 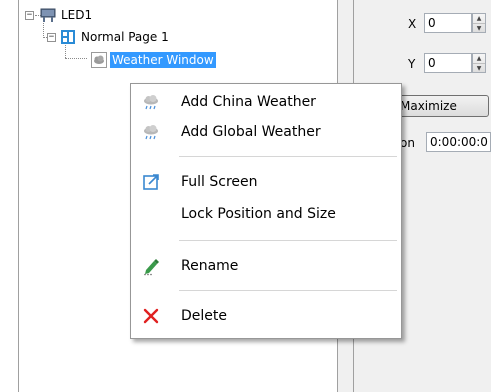 What do you see at coordinates (412, 24) in the screenshot?
I see `x-label: X` at bounding box center [412, 24].